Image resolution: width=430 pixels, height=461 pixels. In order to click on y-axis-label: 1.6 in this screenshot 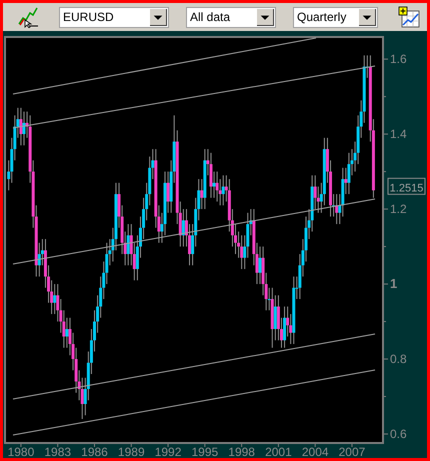, I will do `click(398, 59)`.